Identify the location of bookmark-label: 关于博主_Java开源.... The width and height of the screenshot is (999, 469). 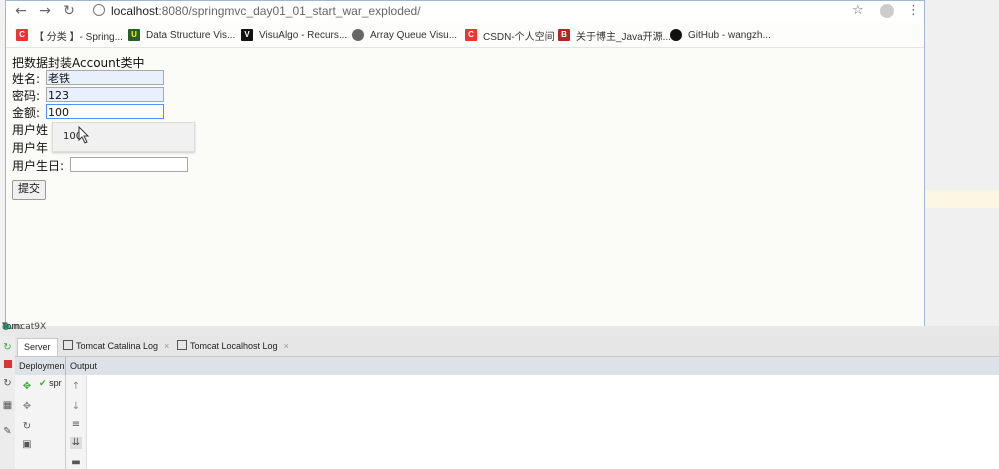
(624, 37).